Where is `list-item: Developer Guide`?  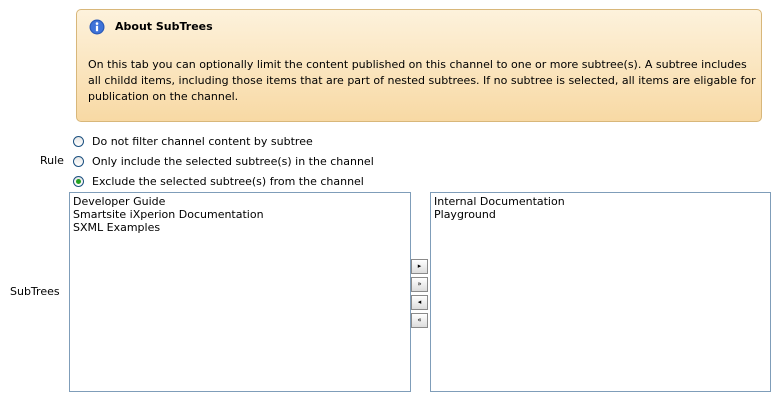 list-item: Developer Guide is located at coordinates (240, 201).